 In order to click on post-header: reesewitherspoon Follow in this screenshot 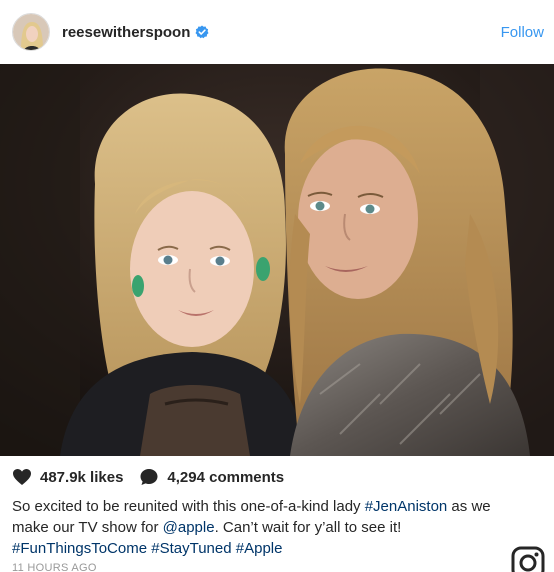, I will do `click(277, 32)`.